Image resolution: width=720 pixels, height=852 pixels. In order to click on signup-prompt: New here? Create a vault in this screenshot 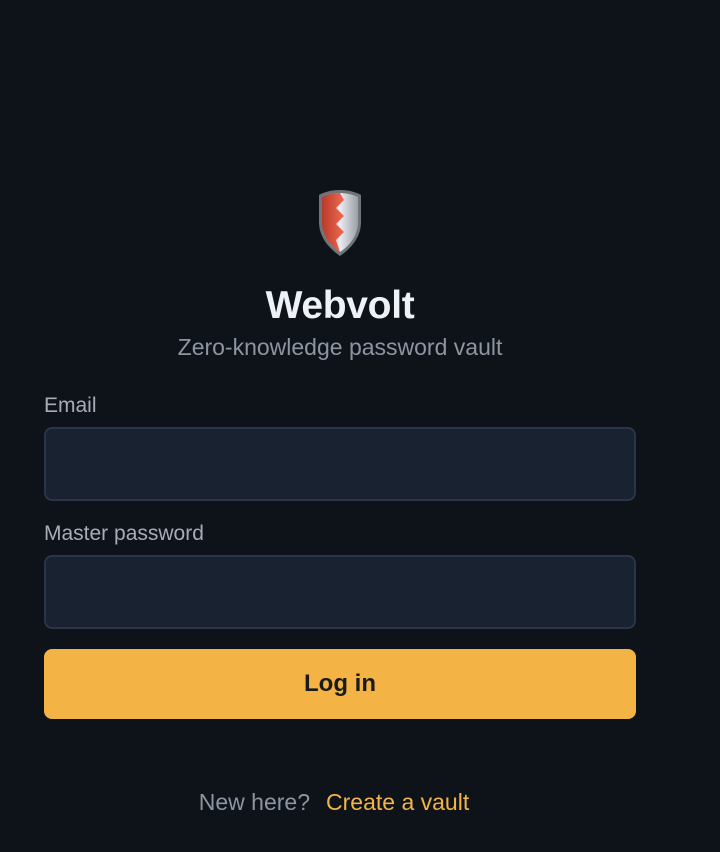, I will do `click(334, 802)`.